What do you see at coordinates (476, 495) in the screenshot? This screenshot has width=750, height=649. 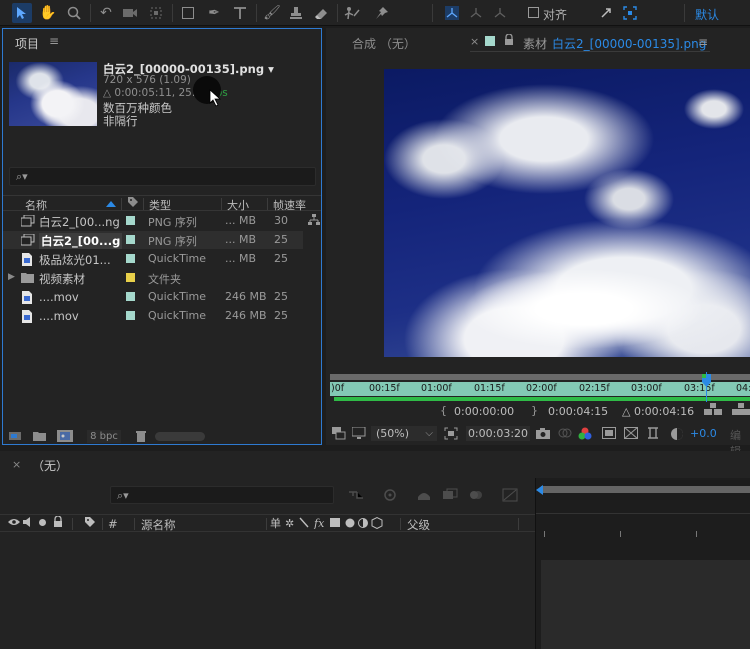 I see `motion-blur-icon` at bounding box center [476, 495].